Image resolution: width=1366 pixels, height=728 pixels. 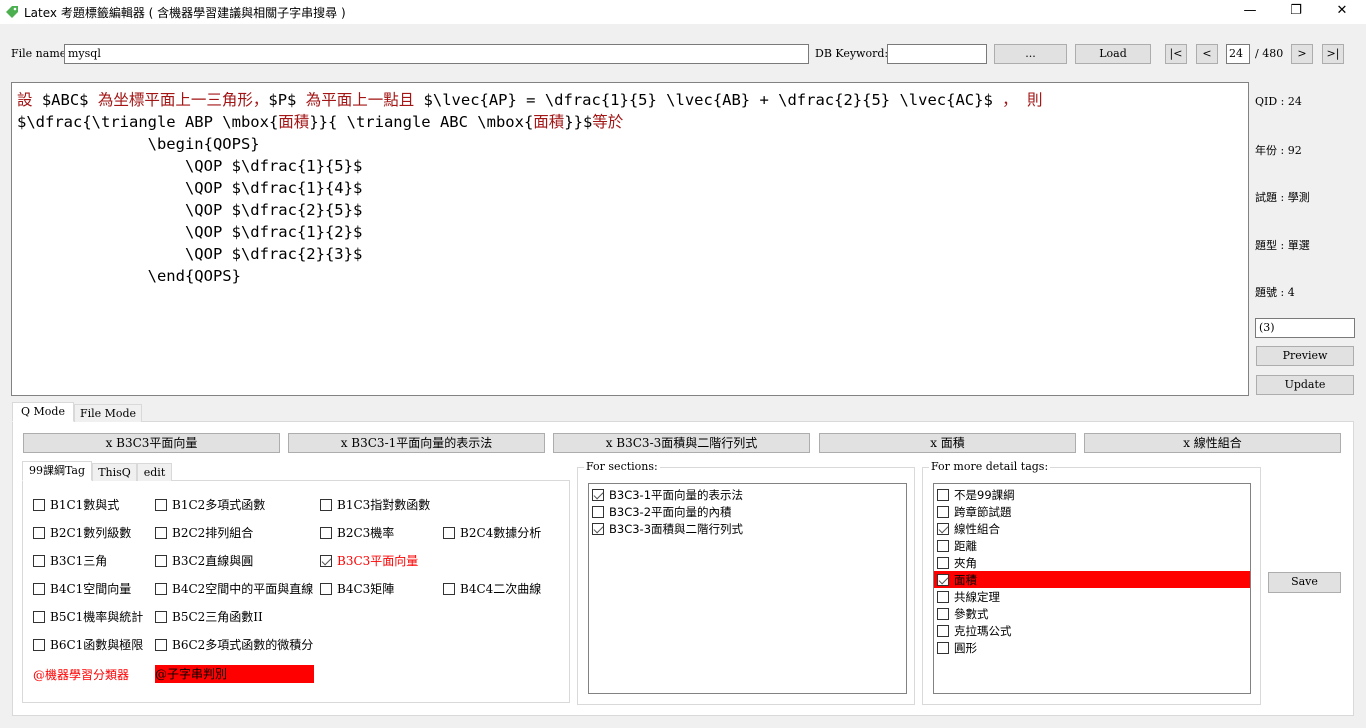 I want to click on list-item: 克拉瑪公式, so click(x=1092, y=630).